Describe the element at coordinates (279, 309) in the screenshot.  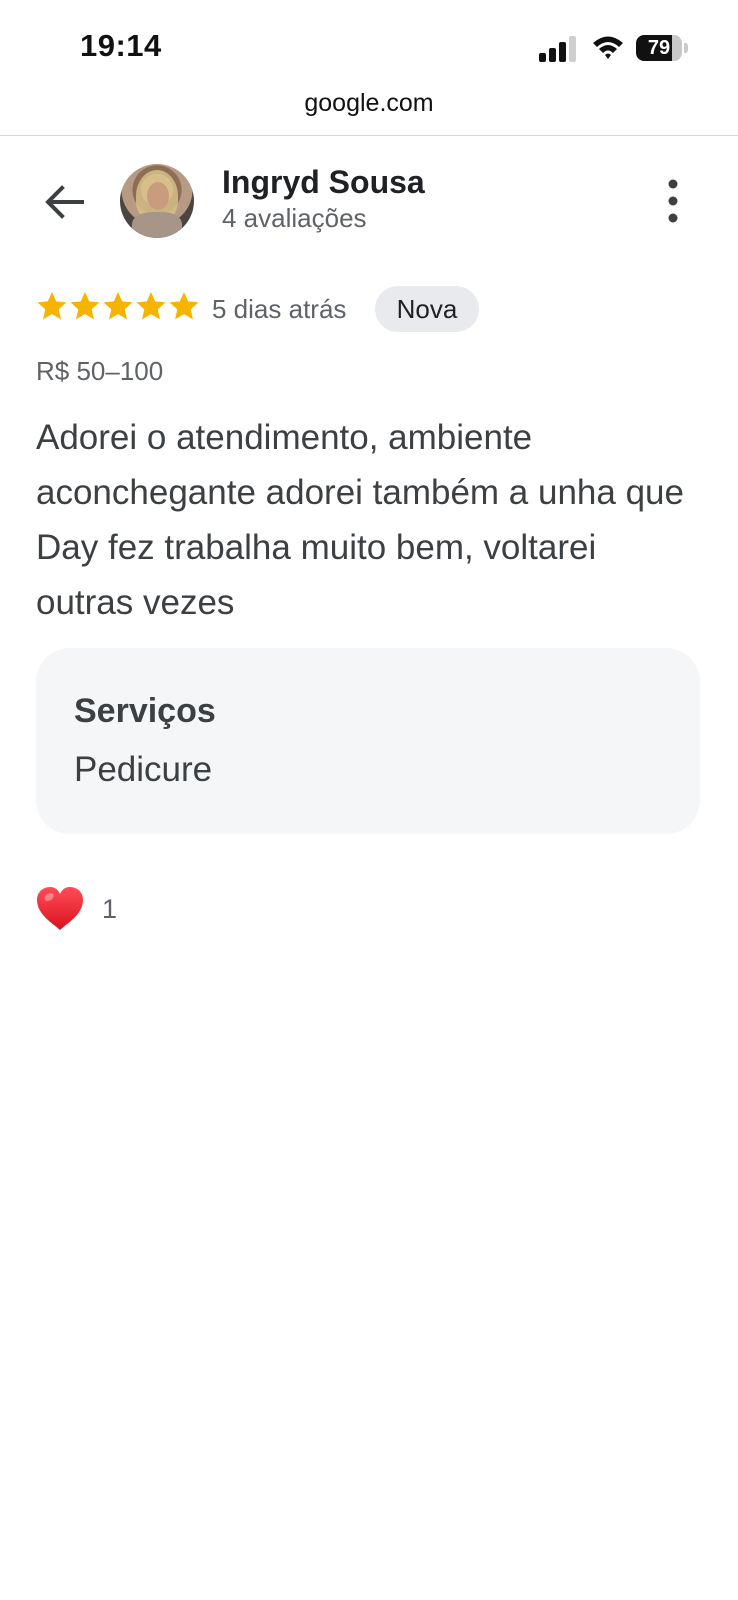
I see `review-date: 5 dias atrás` at that location.